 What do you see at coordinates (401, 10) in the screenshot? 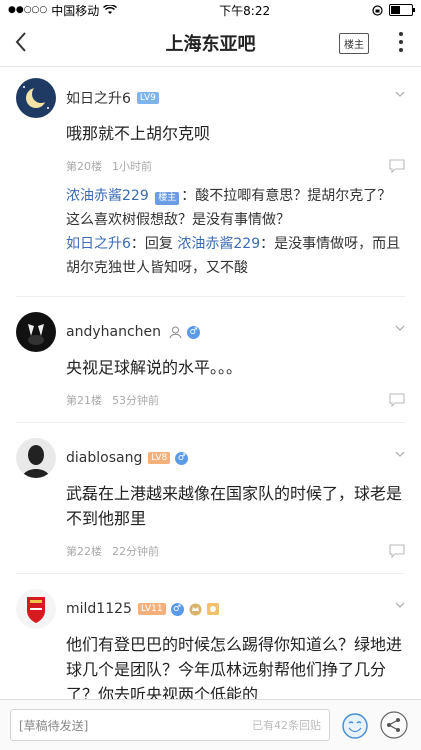
I see `battery-icon` at bounding box center [401, 10].